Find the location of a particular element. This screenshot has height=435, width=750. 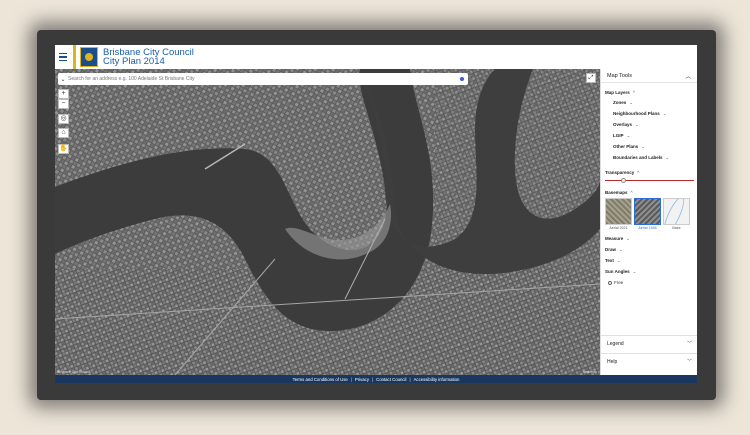

basemap-aerial-1946: Aerial 1946 is located at coordinates (647, 214).